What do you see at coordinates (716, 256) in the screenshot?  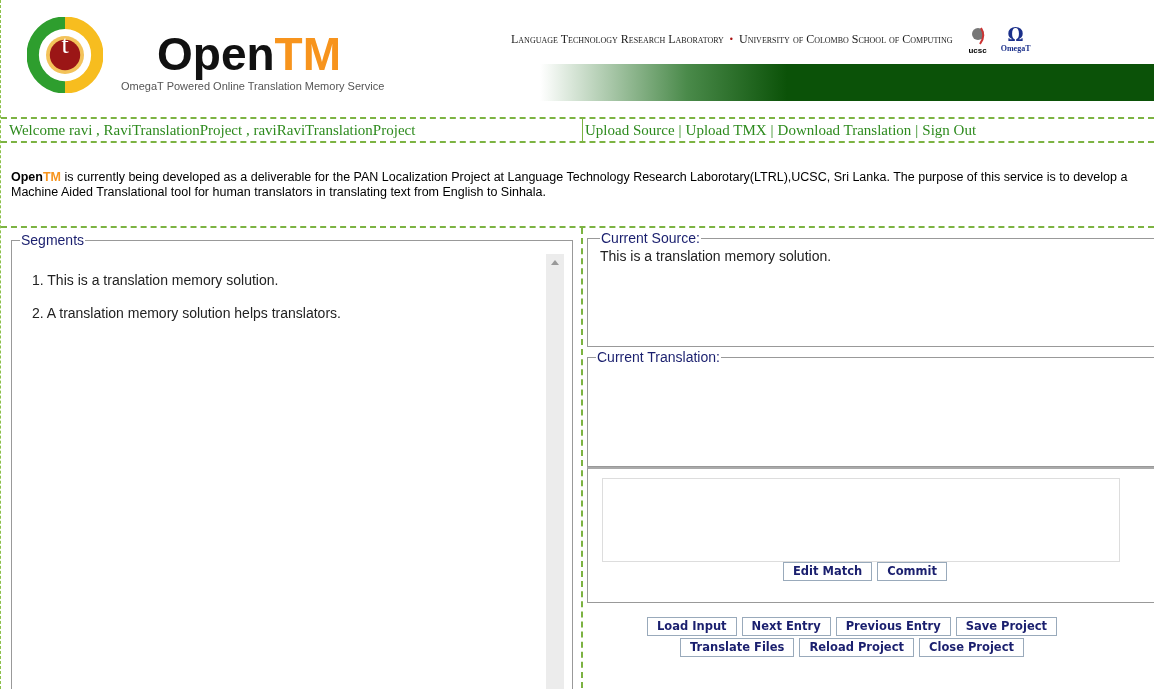 I see `source-text: This is a translation memory solution.` at bounding box center [716, 256].